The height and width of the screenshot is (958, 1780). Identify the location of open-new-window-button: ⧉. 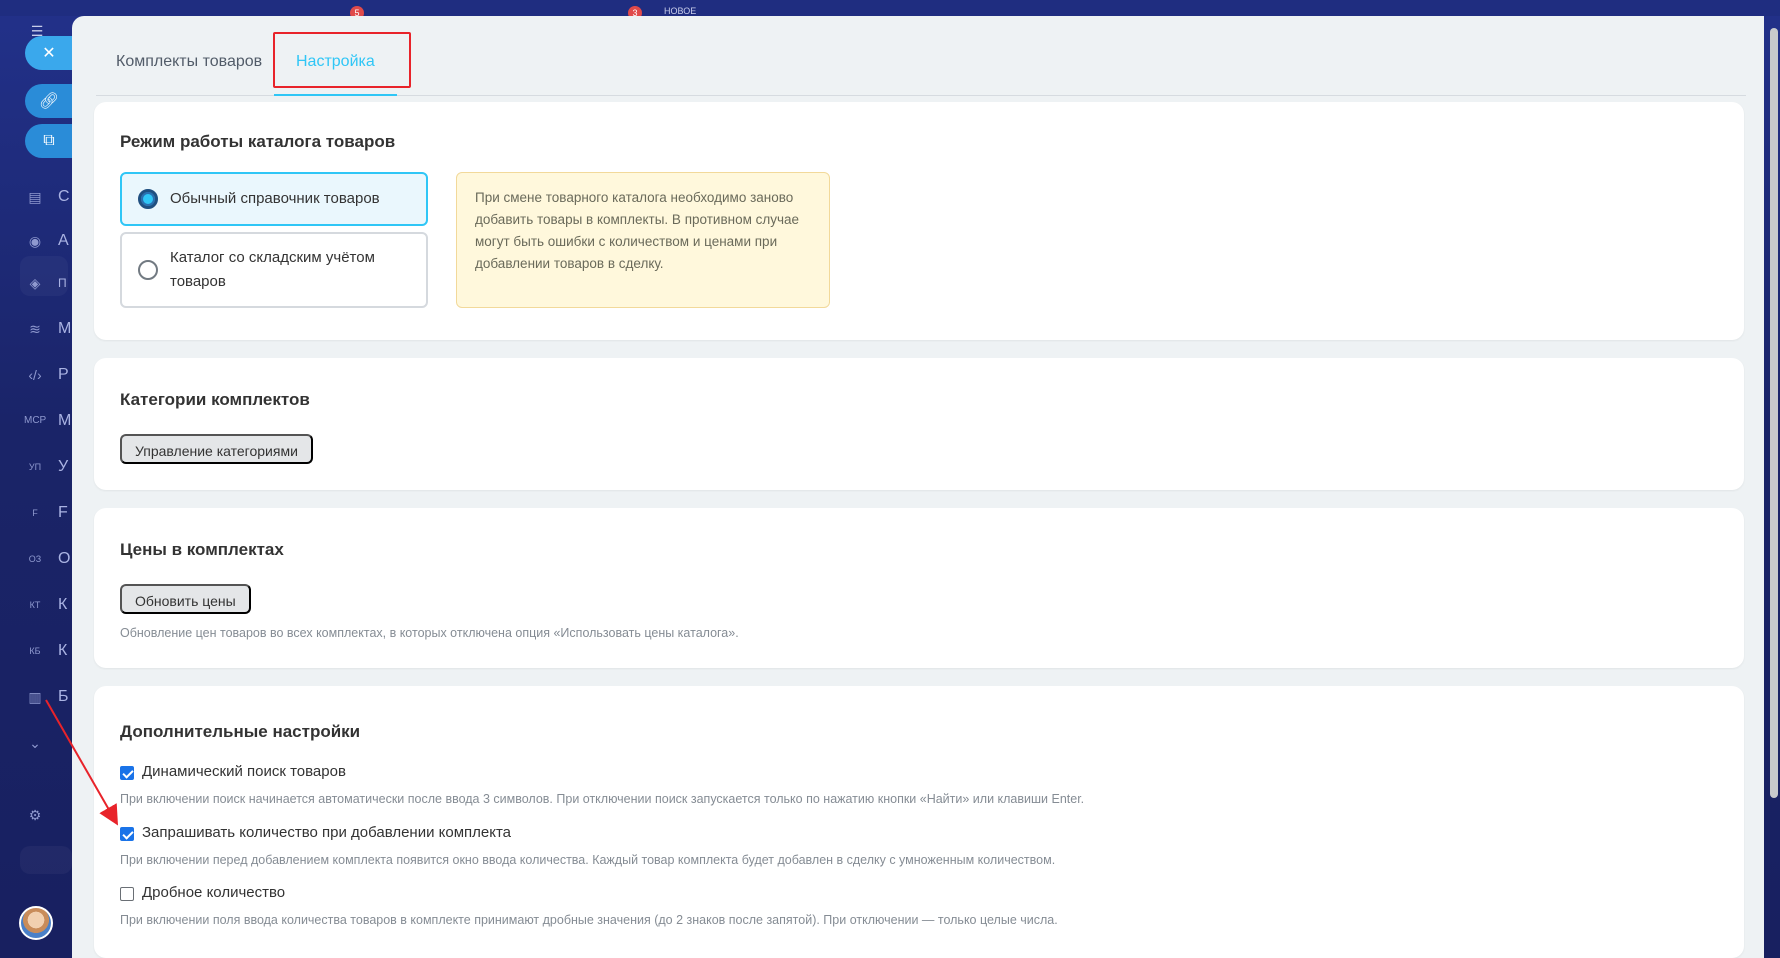
(49, 141).